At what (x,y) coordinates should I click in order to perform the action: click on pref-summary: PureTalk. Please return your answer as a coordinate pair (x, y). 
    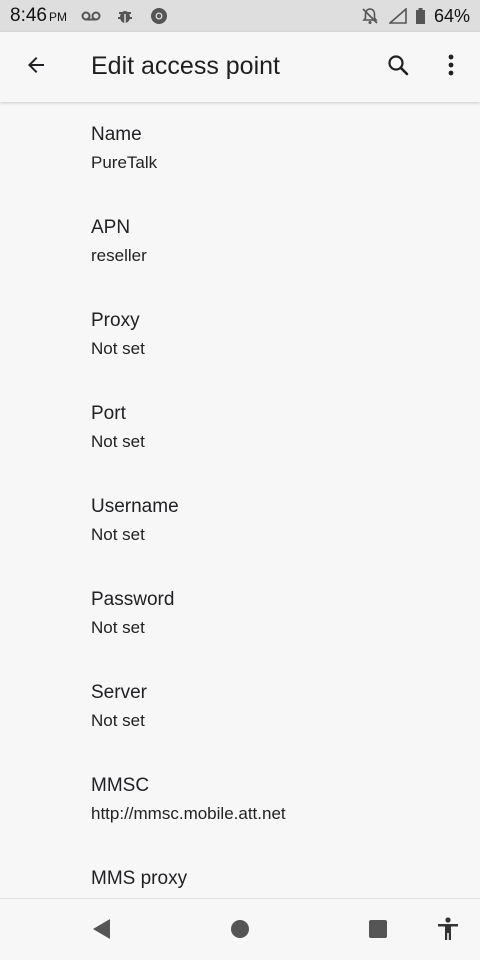
    Looking at the image, I should click on (124, 162).